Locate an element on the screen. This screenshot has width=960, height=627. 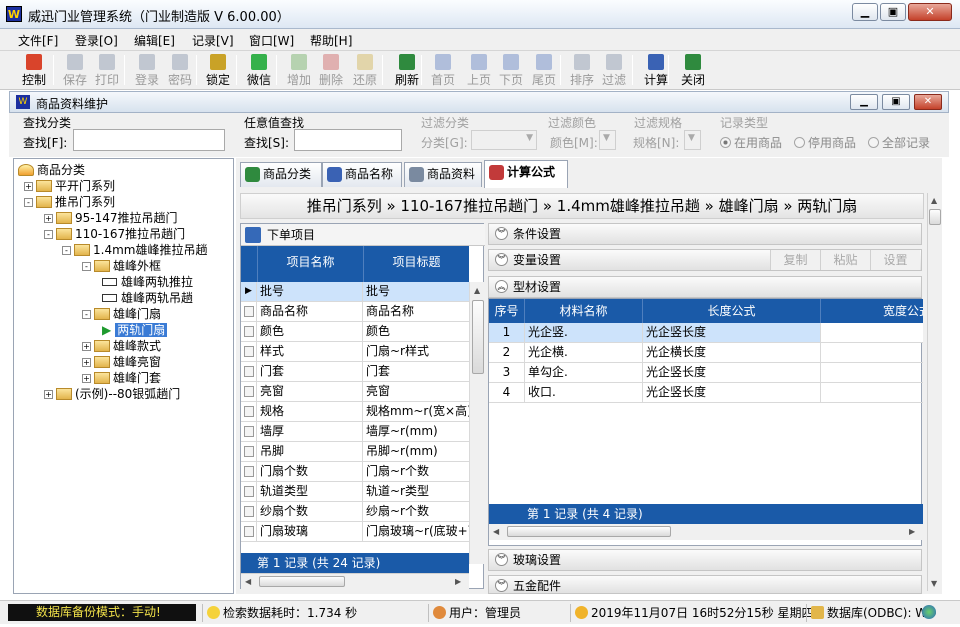
col-seq: 序号 is located at coordinates (507, 311).